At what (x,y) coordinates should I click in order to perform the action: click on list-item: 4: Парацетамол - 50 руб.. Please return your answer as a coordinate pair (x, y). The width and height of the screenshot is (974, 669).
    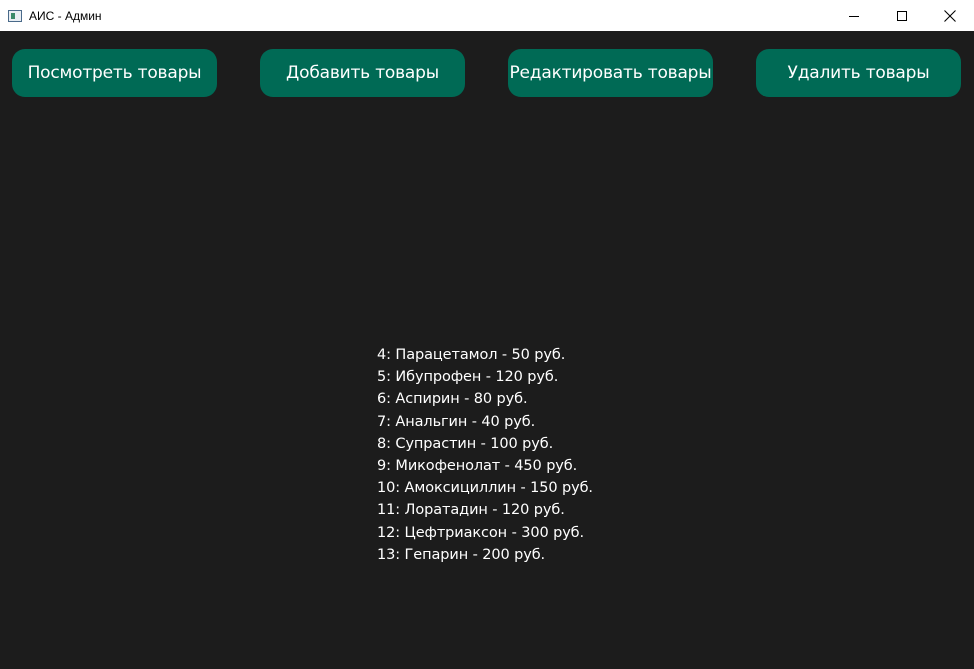
    Looking at the image, I should click on (471, 355).